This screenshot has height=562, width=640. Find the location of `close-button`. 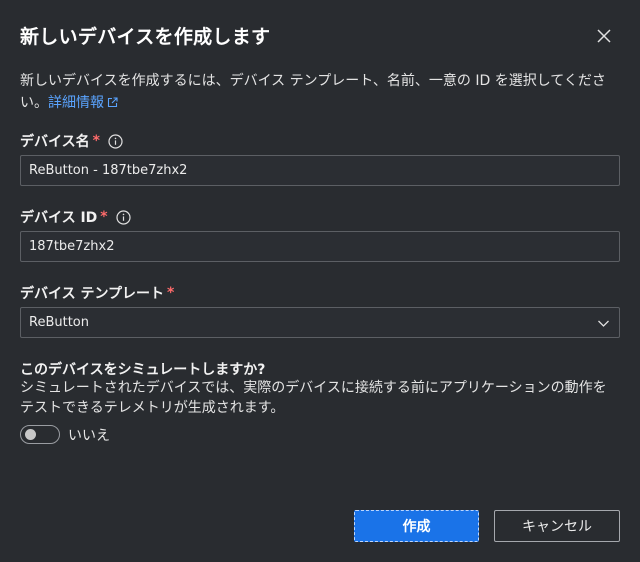

close-button is located at coordinates (604, 36).